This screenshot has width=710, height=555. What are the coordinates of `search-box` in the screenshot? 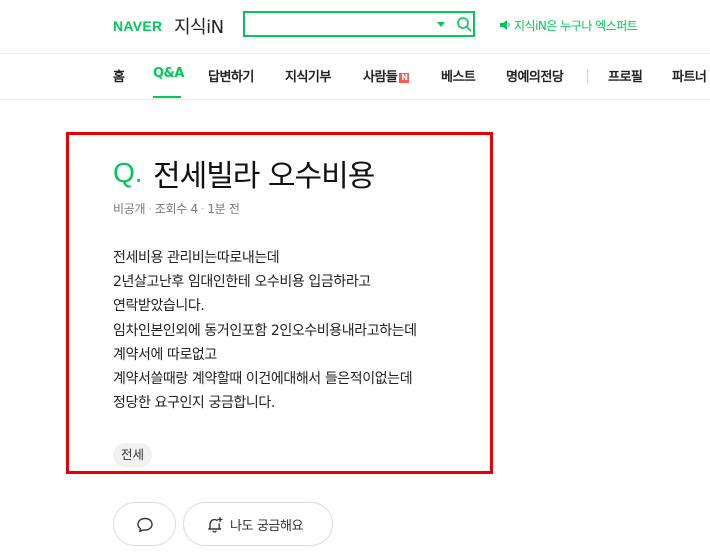 It's located at (359, 24).